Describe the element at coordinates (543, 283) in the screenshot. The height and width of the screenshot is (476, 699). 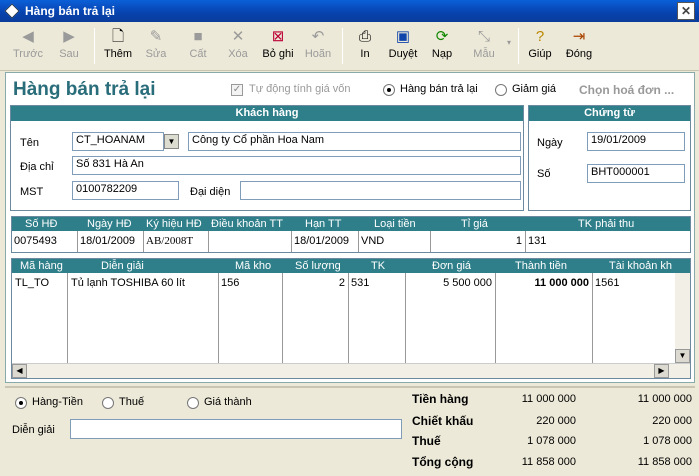
I see `amount-cell: 11 000 000` at that location.